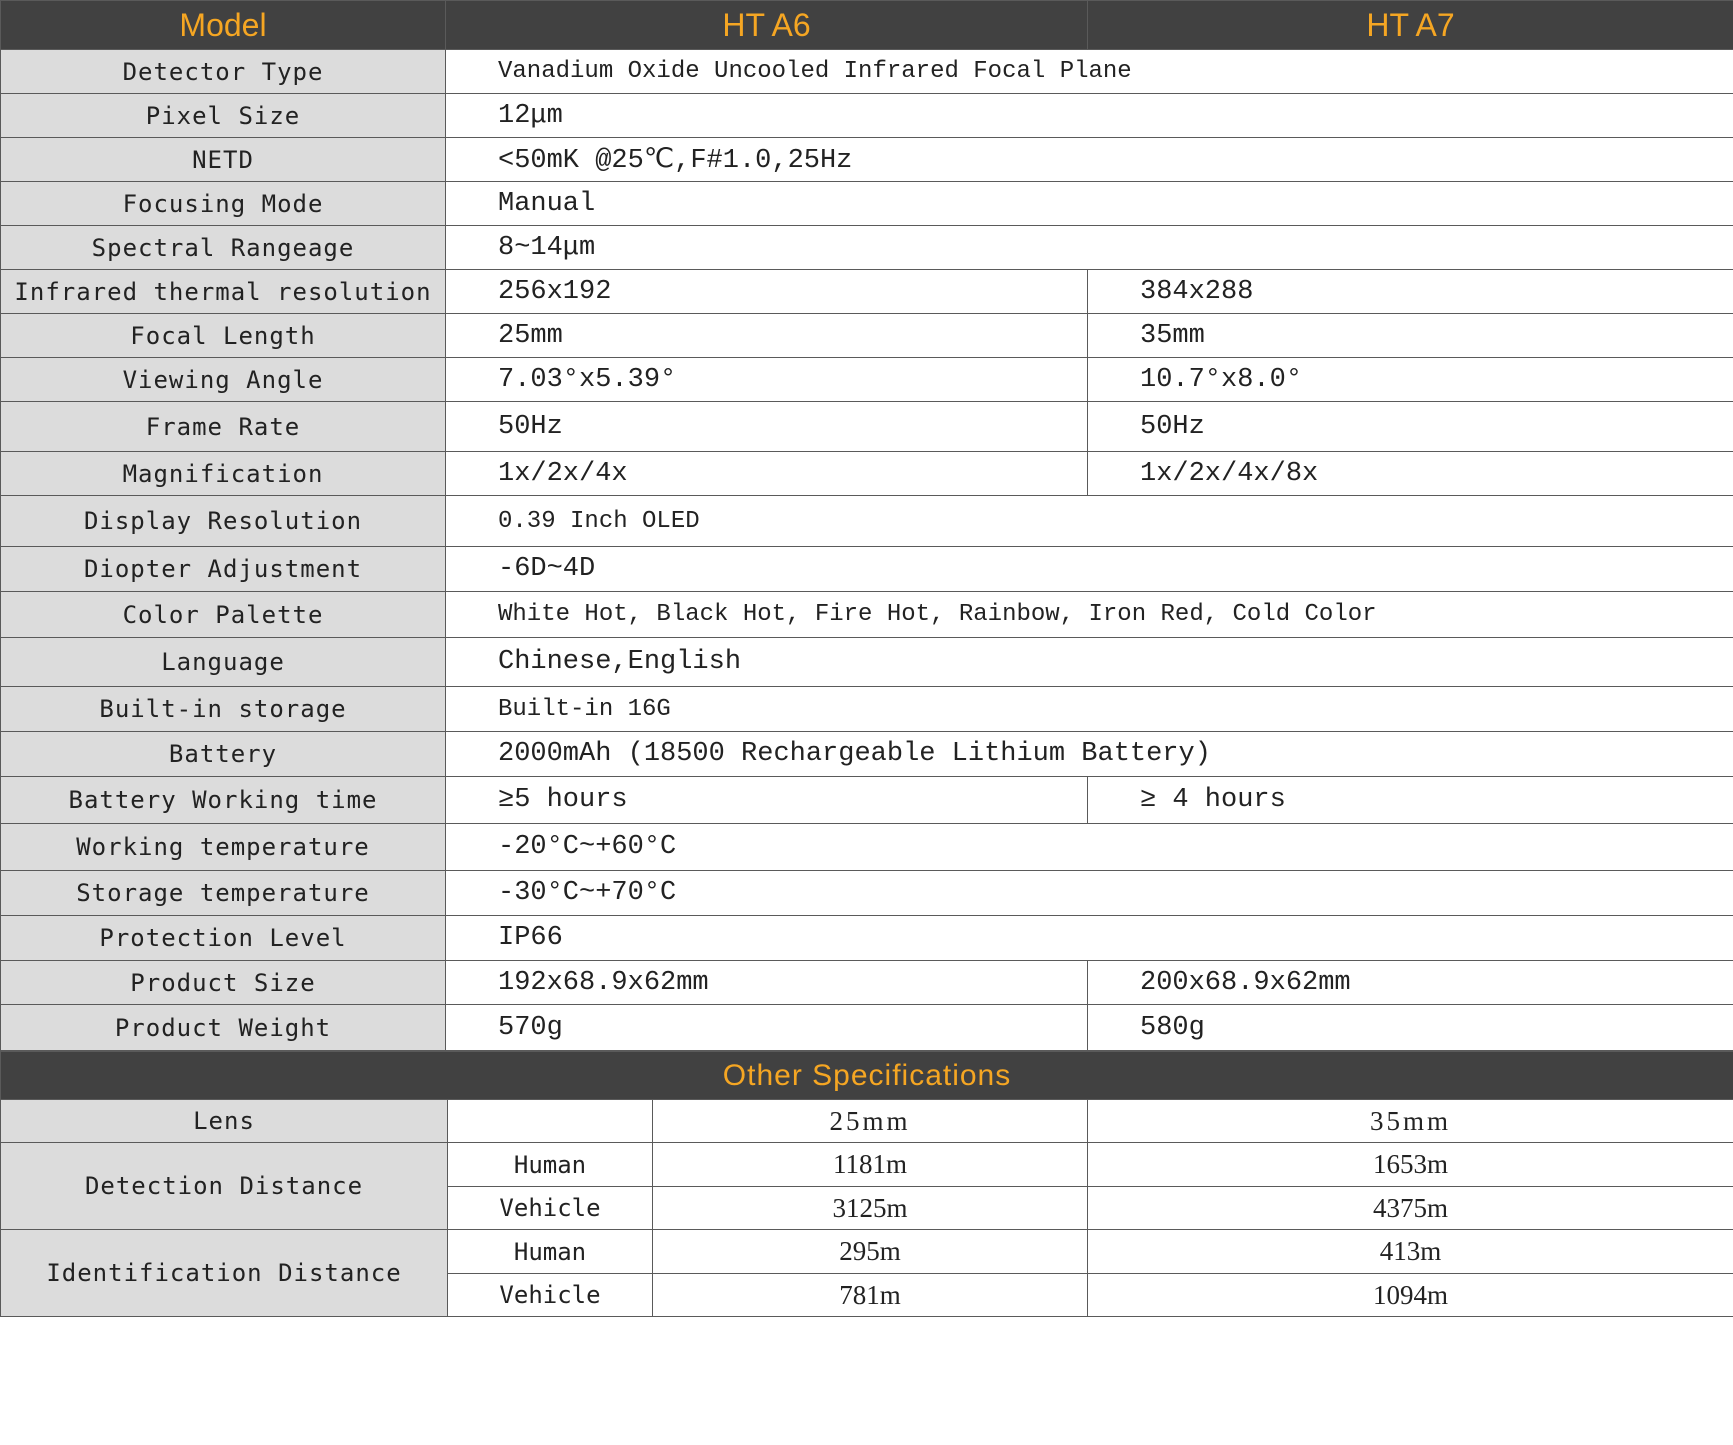 The image size is (1733, 1445). Describe the element at coordinates (870, 1164) in the screenshot. I see `detection-human-a6: 1181m` at that location.